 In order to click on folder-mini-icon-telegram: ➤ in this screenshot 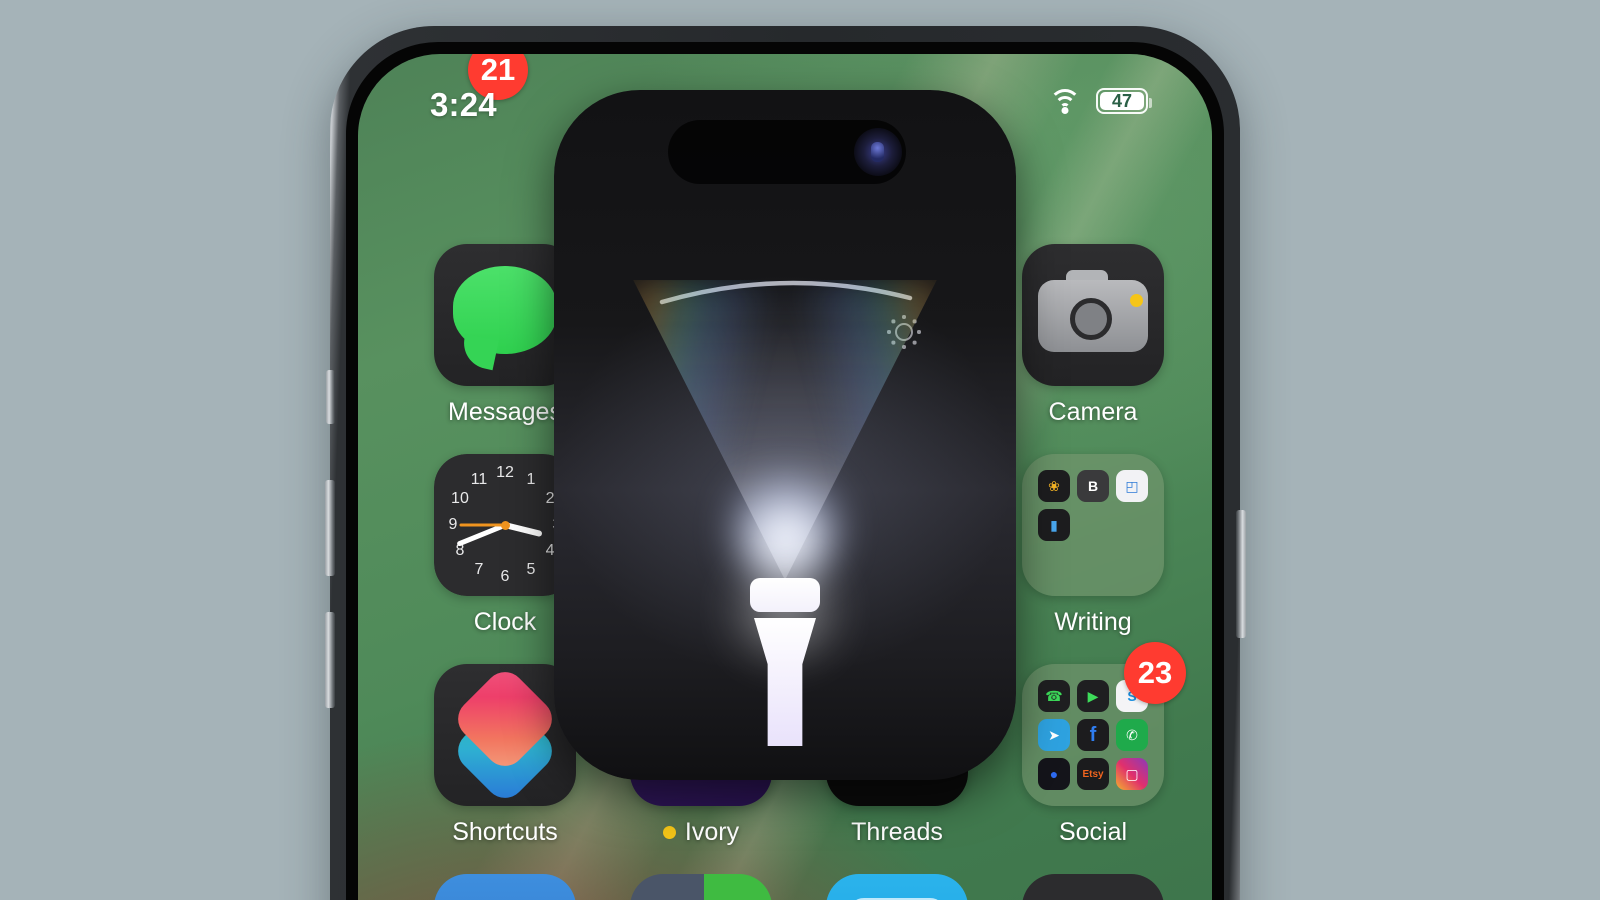, I will do `click(1054, 735)`.